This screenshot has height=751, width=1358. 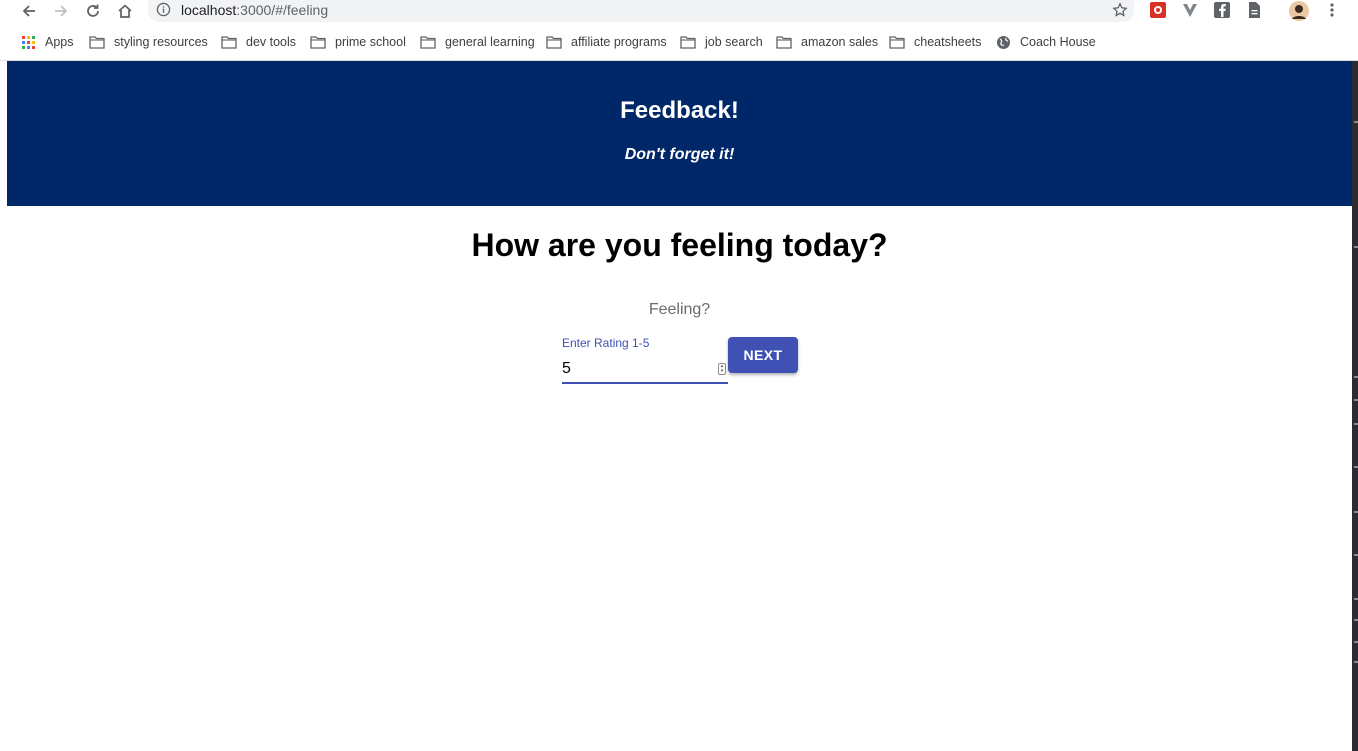 What do you see at coordinates (282, 10) in the screenshot?
I see `url-path: :3000/#/feeling` at bounding box center [282, 10].